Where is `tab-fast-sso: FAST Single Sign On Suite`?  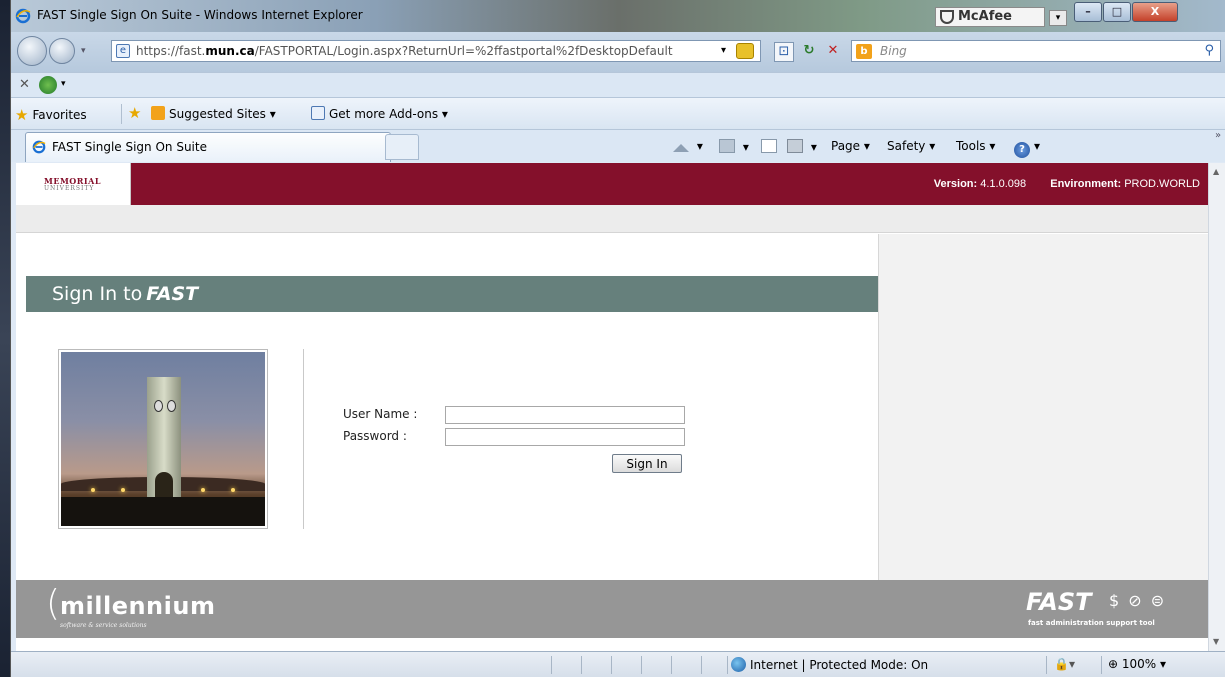 tab-fast-sso: FAST Single Sign On Suite is located at coordinates (208, 147).